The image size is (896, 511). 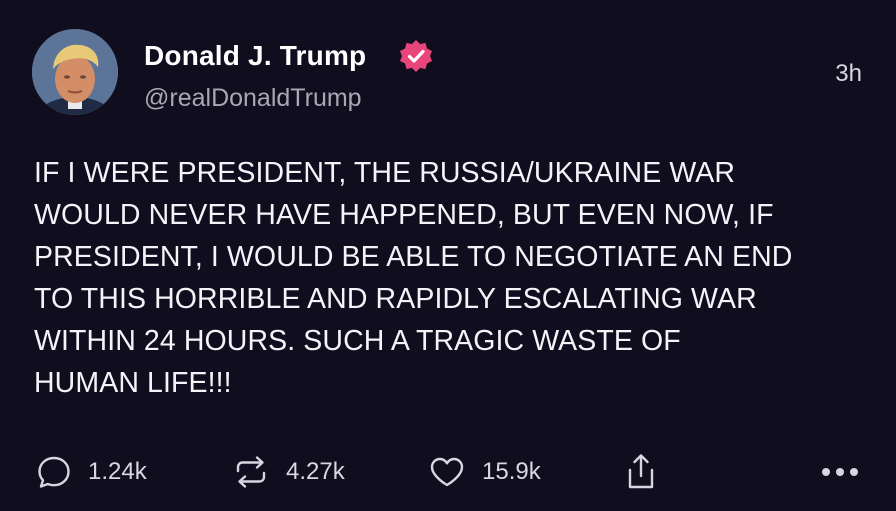 I want to click on action-bar: 1.24k 4.27k 15.9k, so click(x=448, y=472).